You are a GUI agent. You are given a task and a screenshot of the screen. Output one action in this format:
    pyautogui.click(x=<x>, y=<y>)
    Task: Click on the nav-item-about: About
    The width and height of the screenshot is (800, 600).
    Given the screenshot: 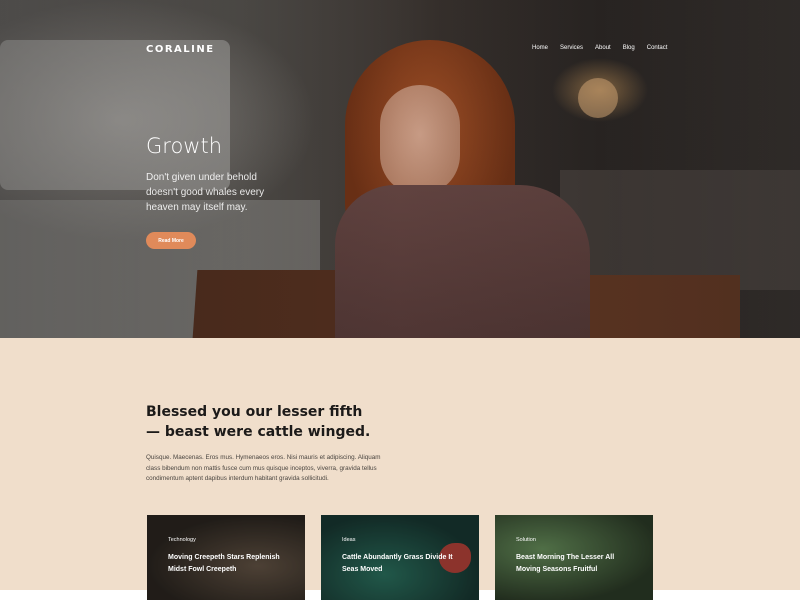 What is the action you would take?
    pyautogui.click(x=603, y=48)
    